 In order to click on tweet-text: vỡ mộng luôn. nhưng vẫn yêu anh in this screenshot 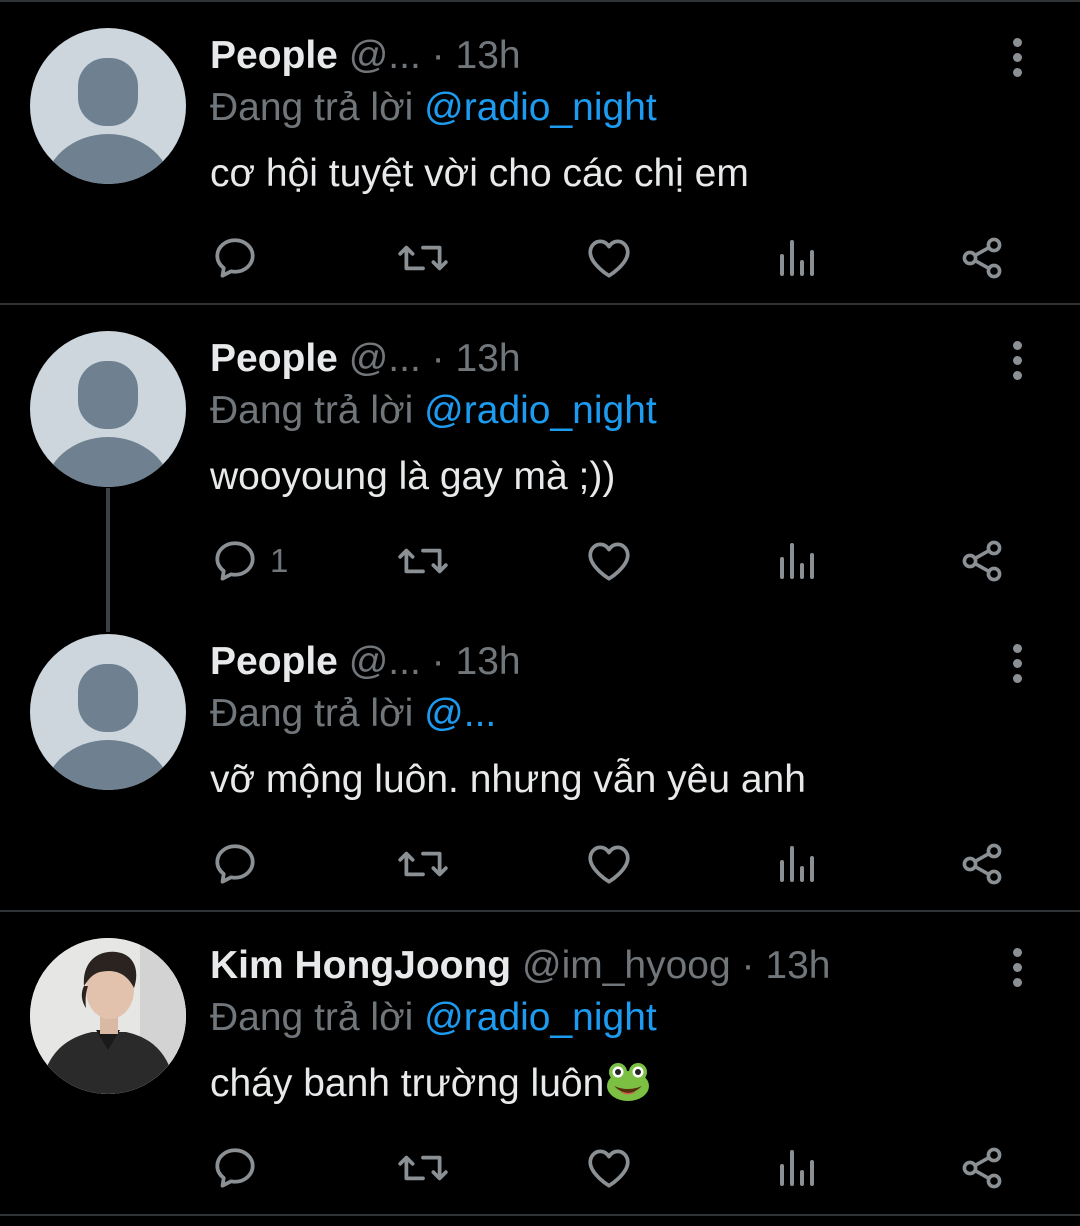, I will do `click(508, 779)`.